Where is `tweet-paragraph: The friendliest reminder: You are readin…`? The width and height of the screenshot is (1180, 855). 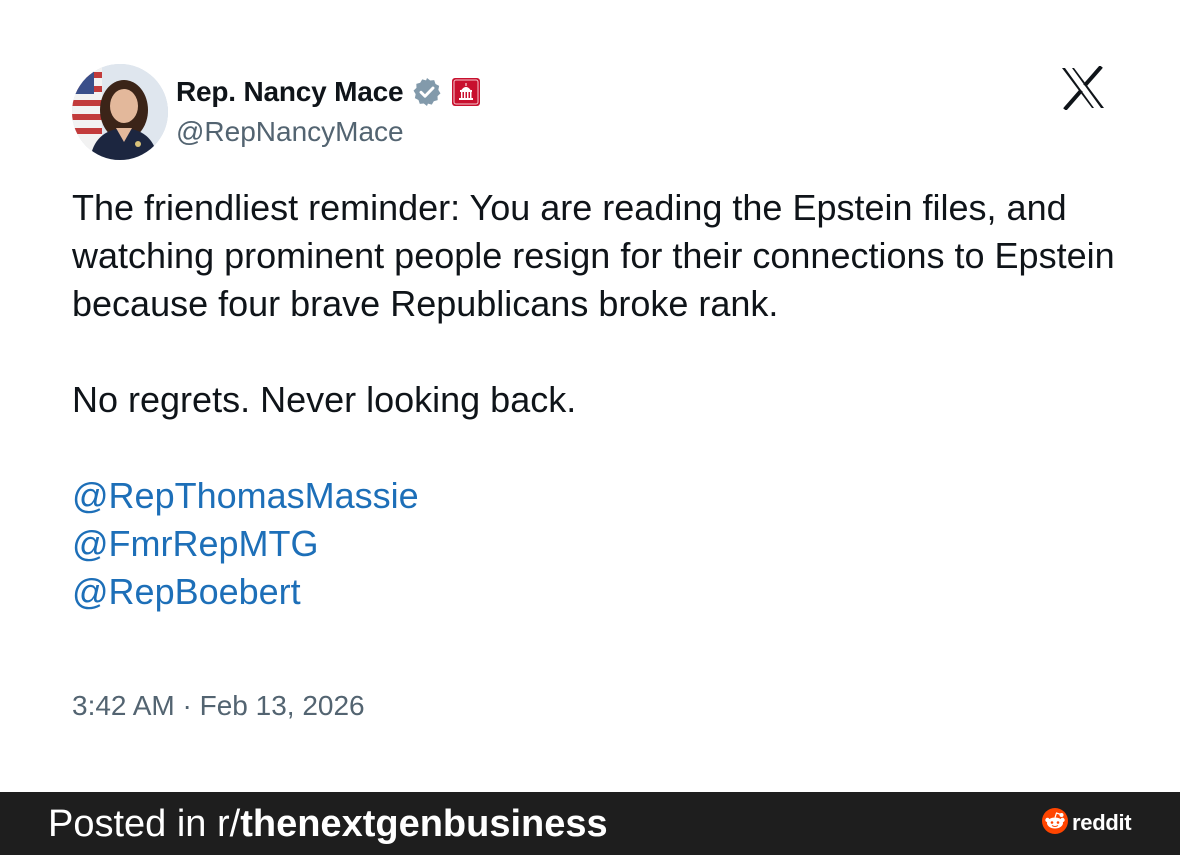 tweet-paragraph: The friendliest reminder: You are readin… is located at coordinates (593, 255).